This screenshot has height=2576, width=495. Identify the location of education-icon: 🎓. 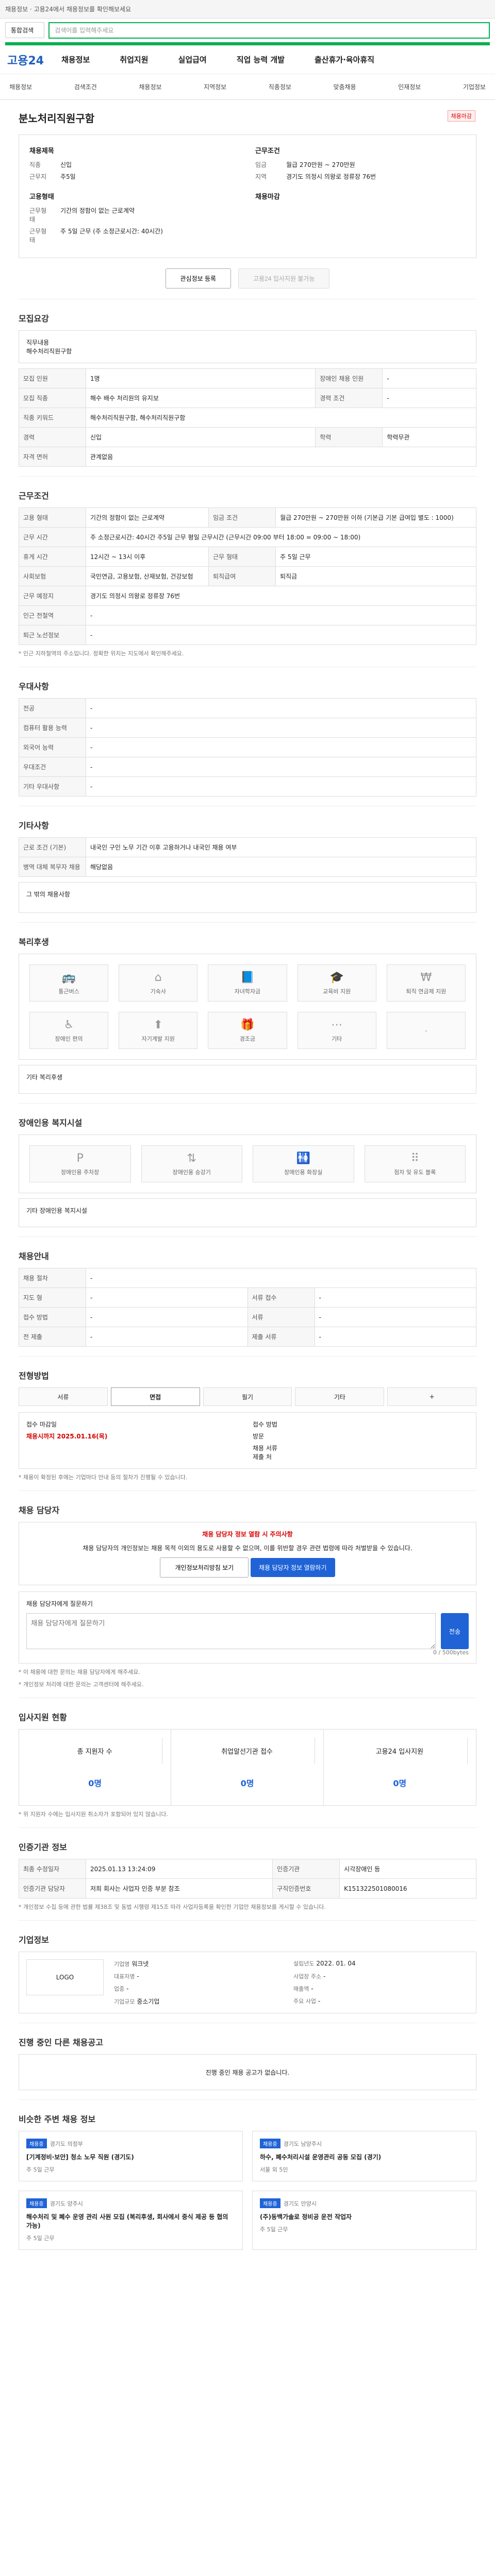
(336, 977).